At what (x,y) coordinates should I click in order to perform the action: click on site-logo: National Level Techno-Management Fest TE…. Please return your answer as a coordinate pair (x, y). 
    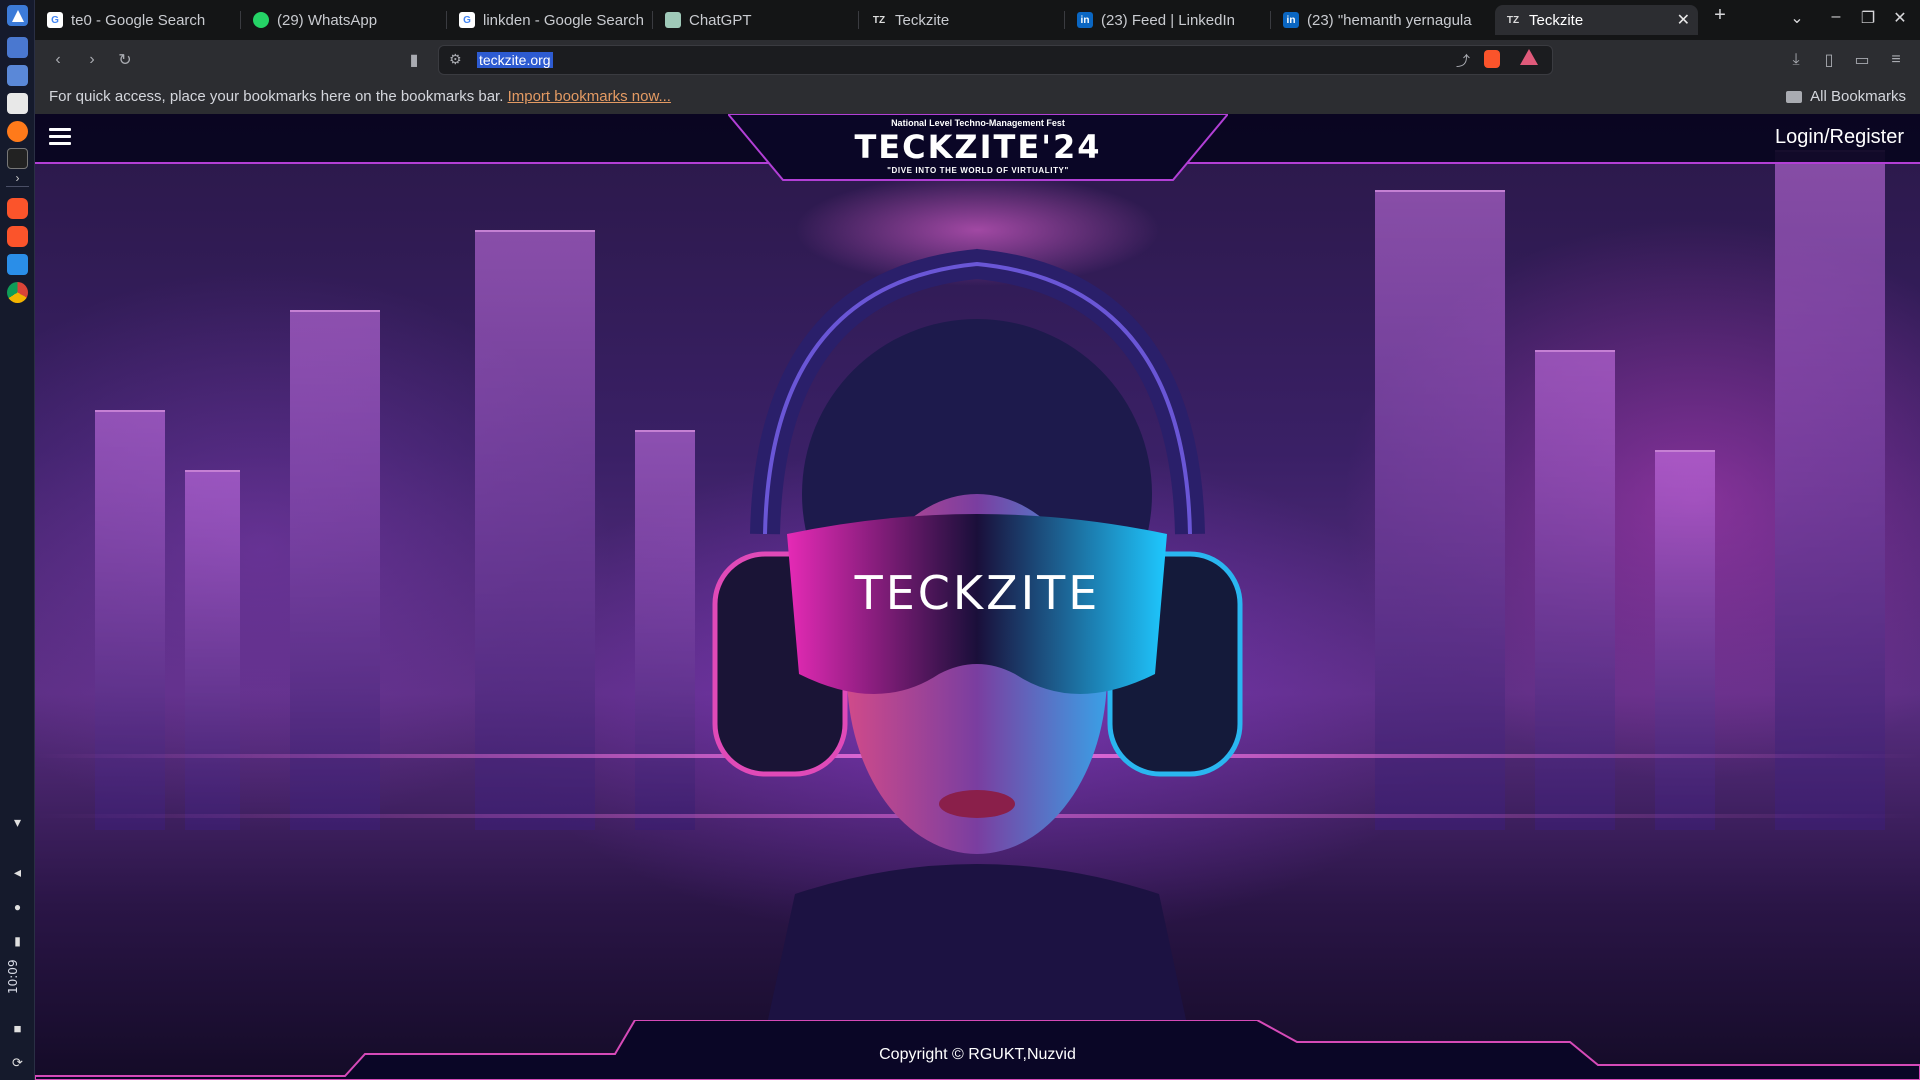
    Looking at the image, I should click on (978, 148).